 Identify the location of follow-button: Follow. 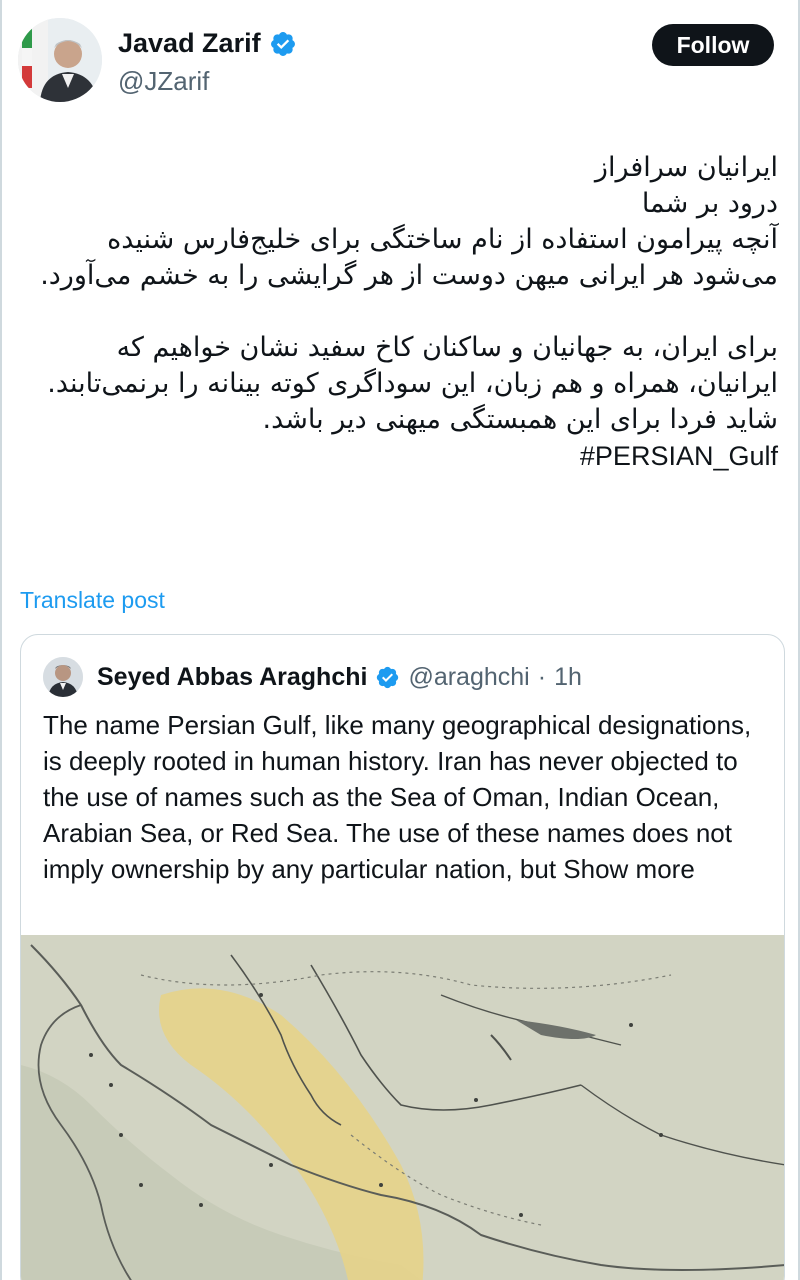
(713, 45).